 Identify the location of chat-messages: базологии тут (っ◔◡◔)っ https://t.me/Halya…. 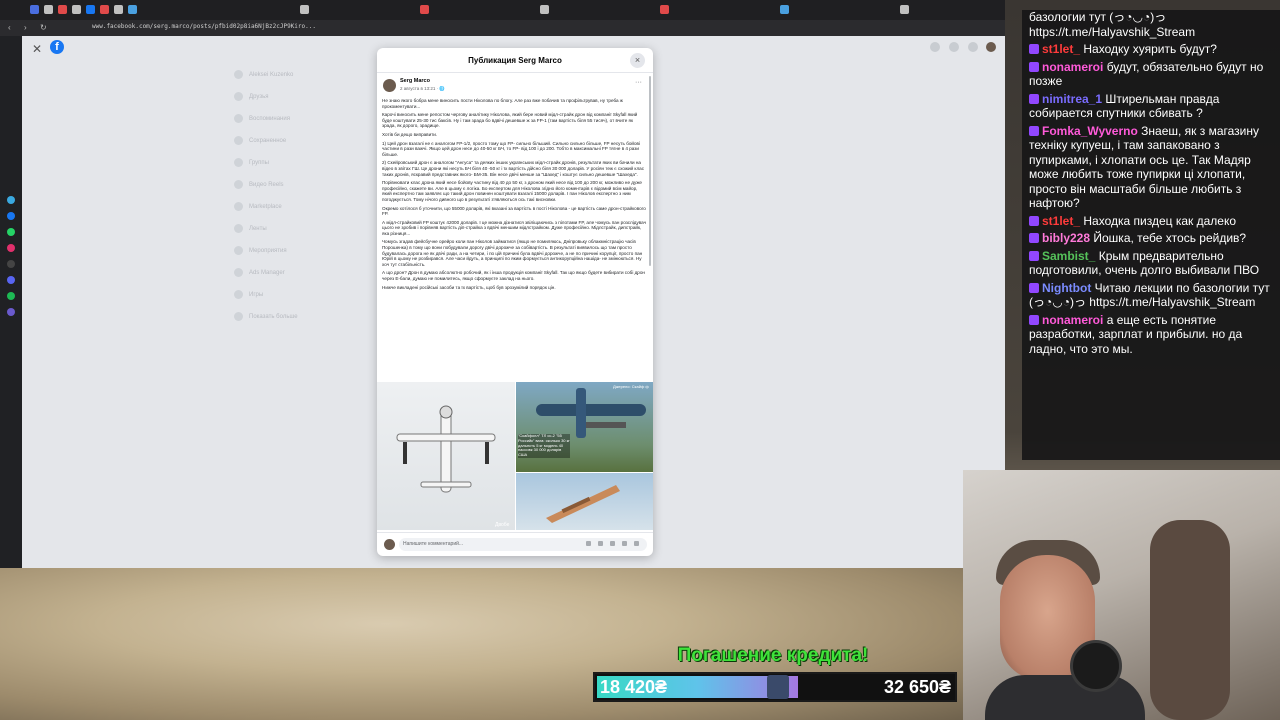
(1153, 184).